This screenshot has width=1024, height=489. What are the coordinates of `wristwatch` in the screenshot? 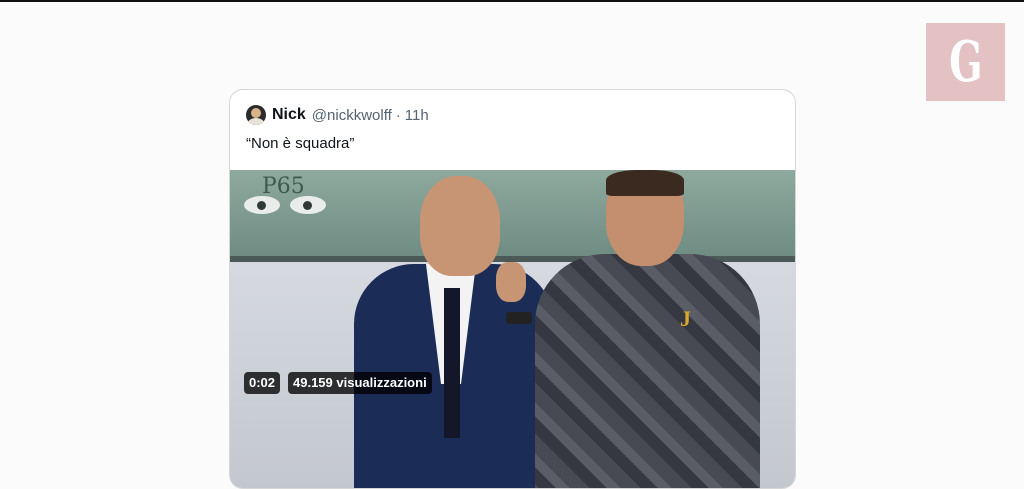 It's located at (519, 318).